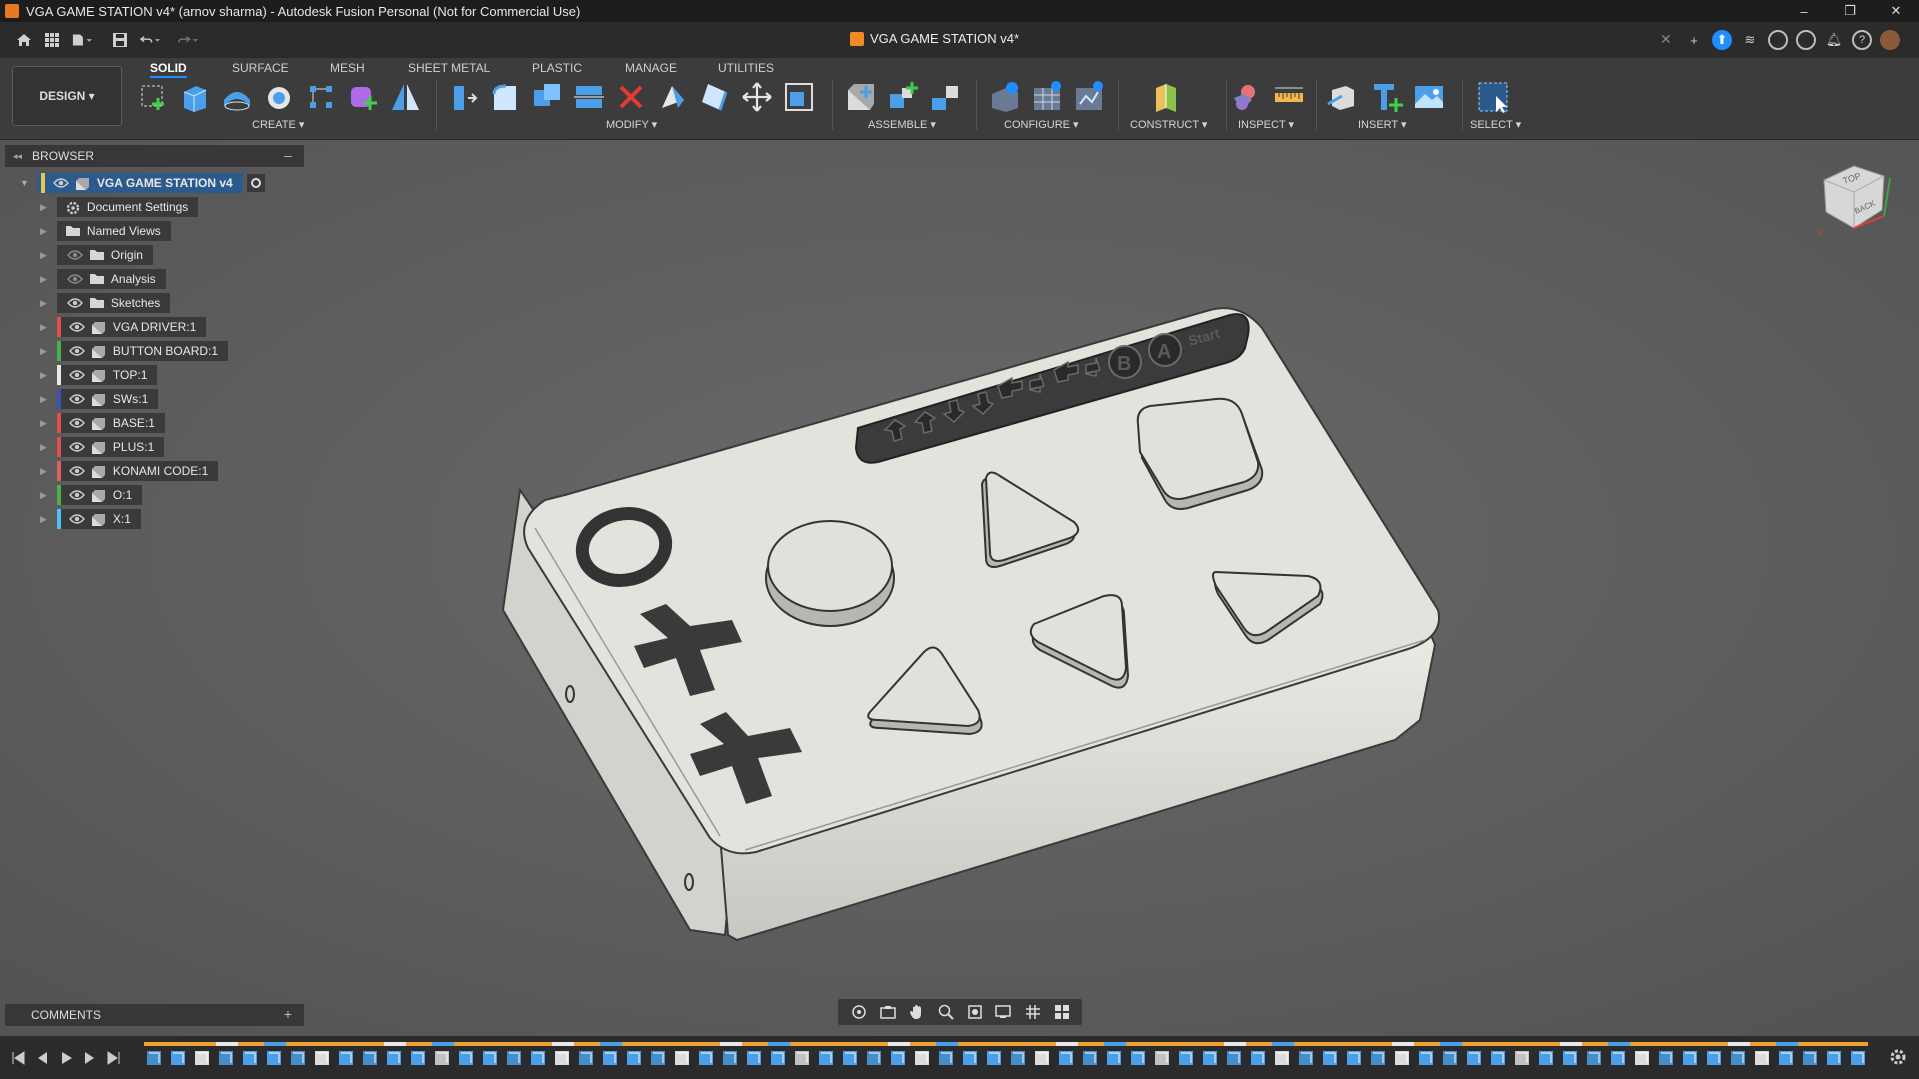 This screenshot has height=1079, width=1919. I want to click on tab-surface: SURFACE, so click(260, 68).